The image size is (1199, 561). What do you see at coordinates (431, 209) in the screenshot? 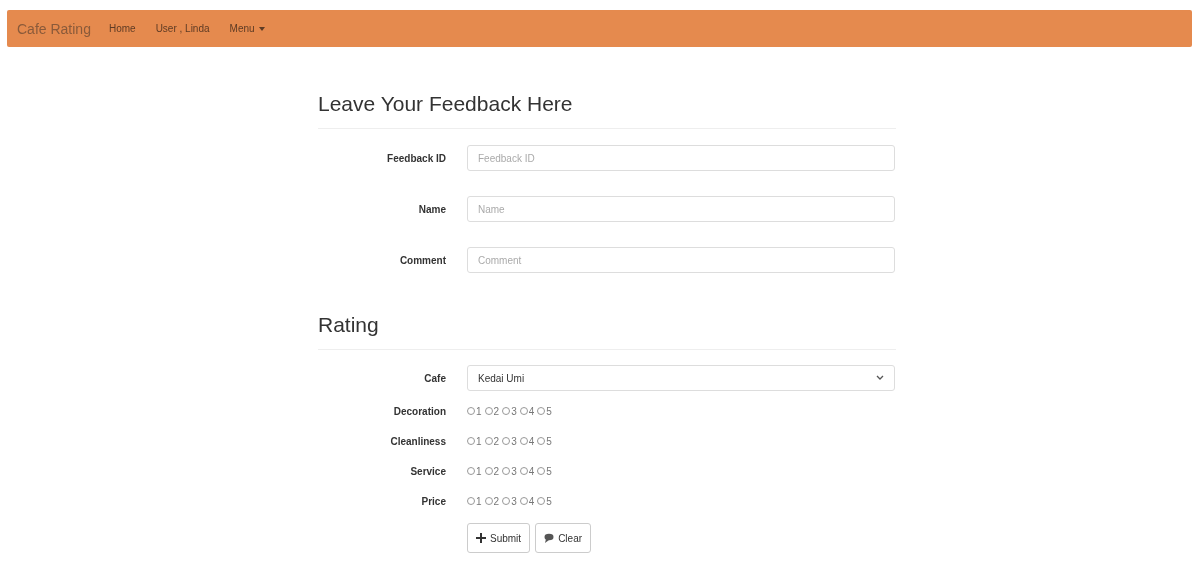
I see `field-label: Name` at bounding box center [431, 209].